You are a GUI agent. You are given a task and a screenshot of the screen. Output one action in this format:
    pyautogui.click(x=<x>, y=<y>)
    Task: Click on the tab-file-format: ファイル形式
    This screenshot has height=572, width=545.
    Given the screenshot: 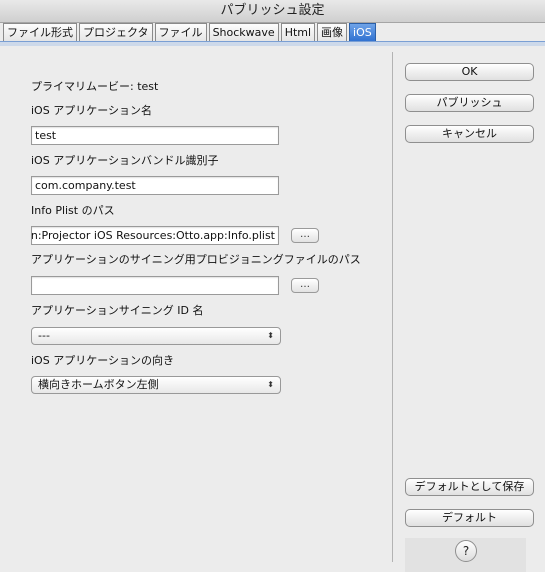 What is the action you would take?
    pyautogui.click(x=40, y=32)
    